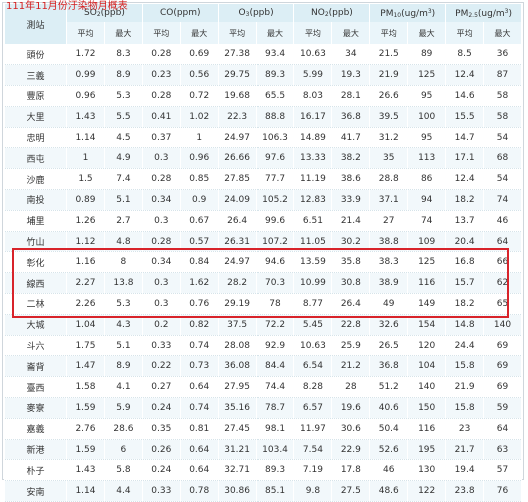  I want to click on o3-max-cell: 74.4, so click(275, 387).